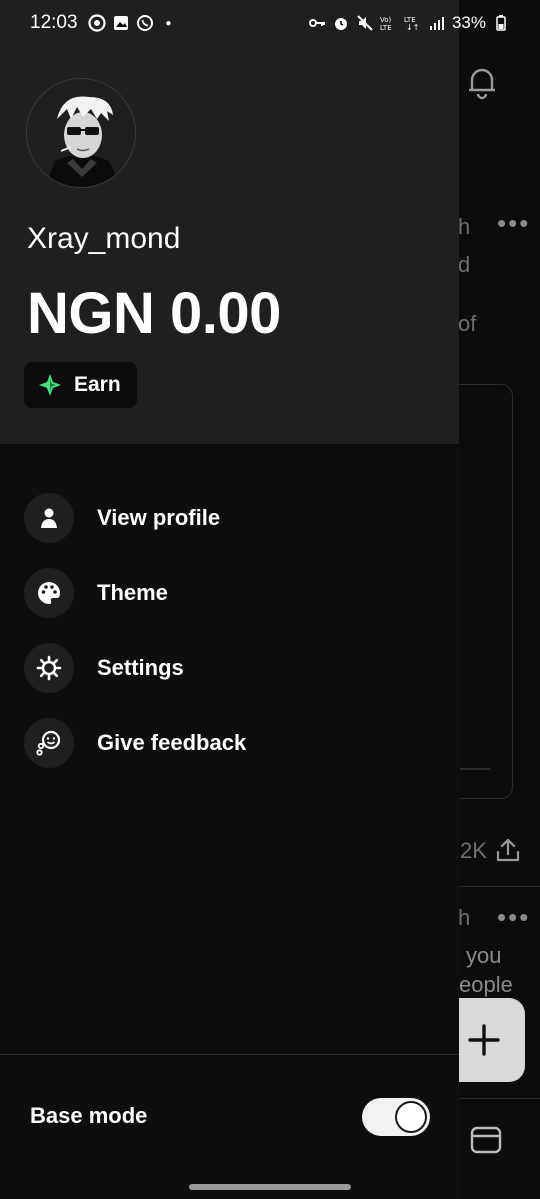  Describe the element at coordinates (234, 517) in the screenshot. I see `menu-item-view-profile: View profile` at that location.